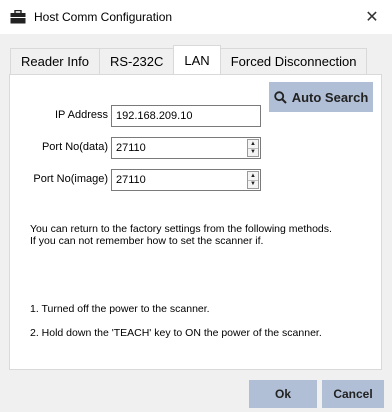  I want to click on ip-address-field: 192.168.209.10, so click(186, 116).